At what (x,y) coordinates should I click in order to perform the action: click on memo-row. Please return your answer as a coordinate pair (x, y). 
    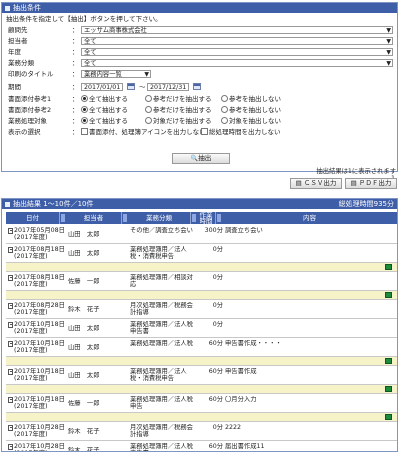
    Looking at the image, I should click on (201, 361).